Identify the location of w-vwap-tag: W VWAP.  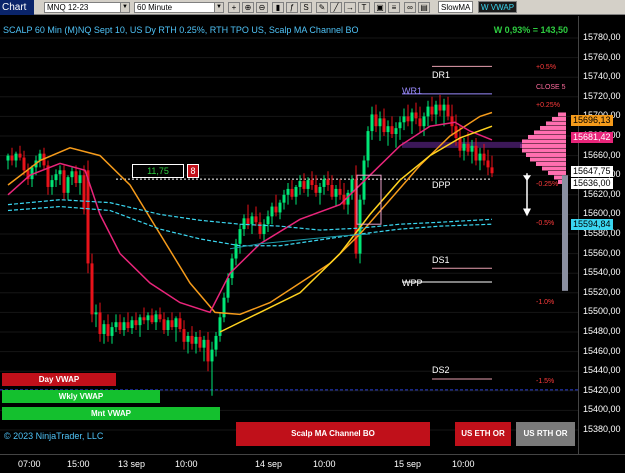
(498, 7).